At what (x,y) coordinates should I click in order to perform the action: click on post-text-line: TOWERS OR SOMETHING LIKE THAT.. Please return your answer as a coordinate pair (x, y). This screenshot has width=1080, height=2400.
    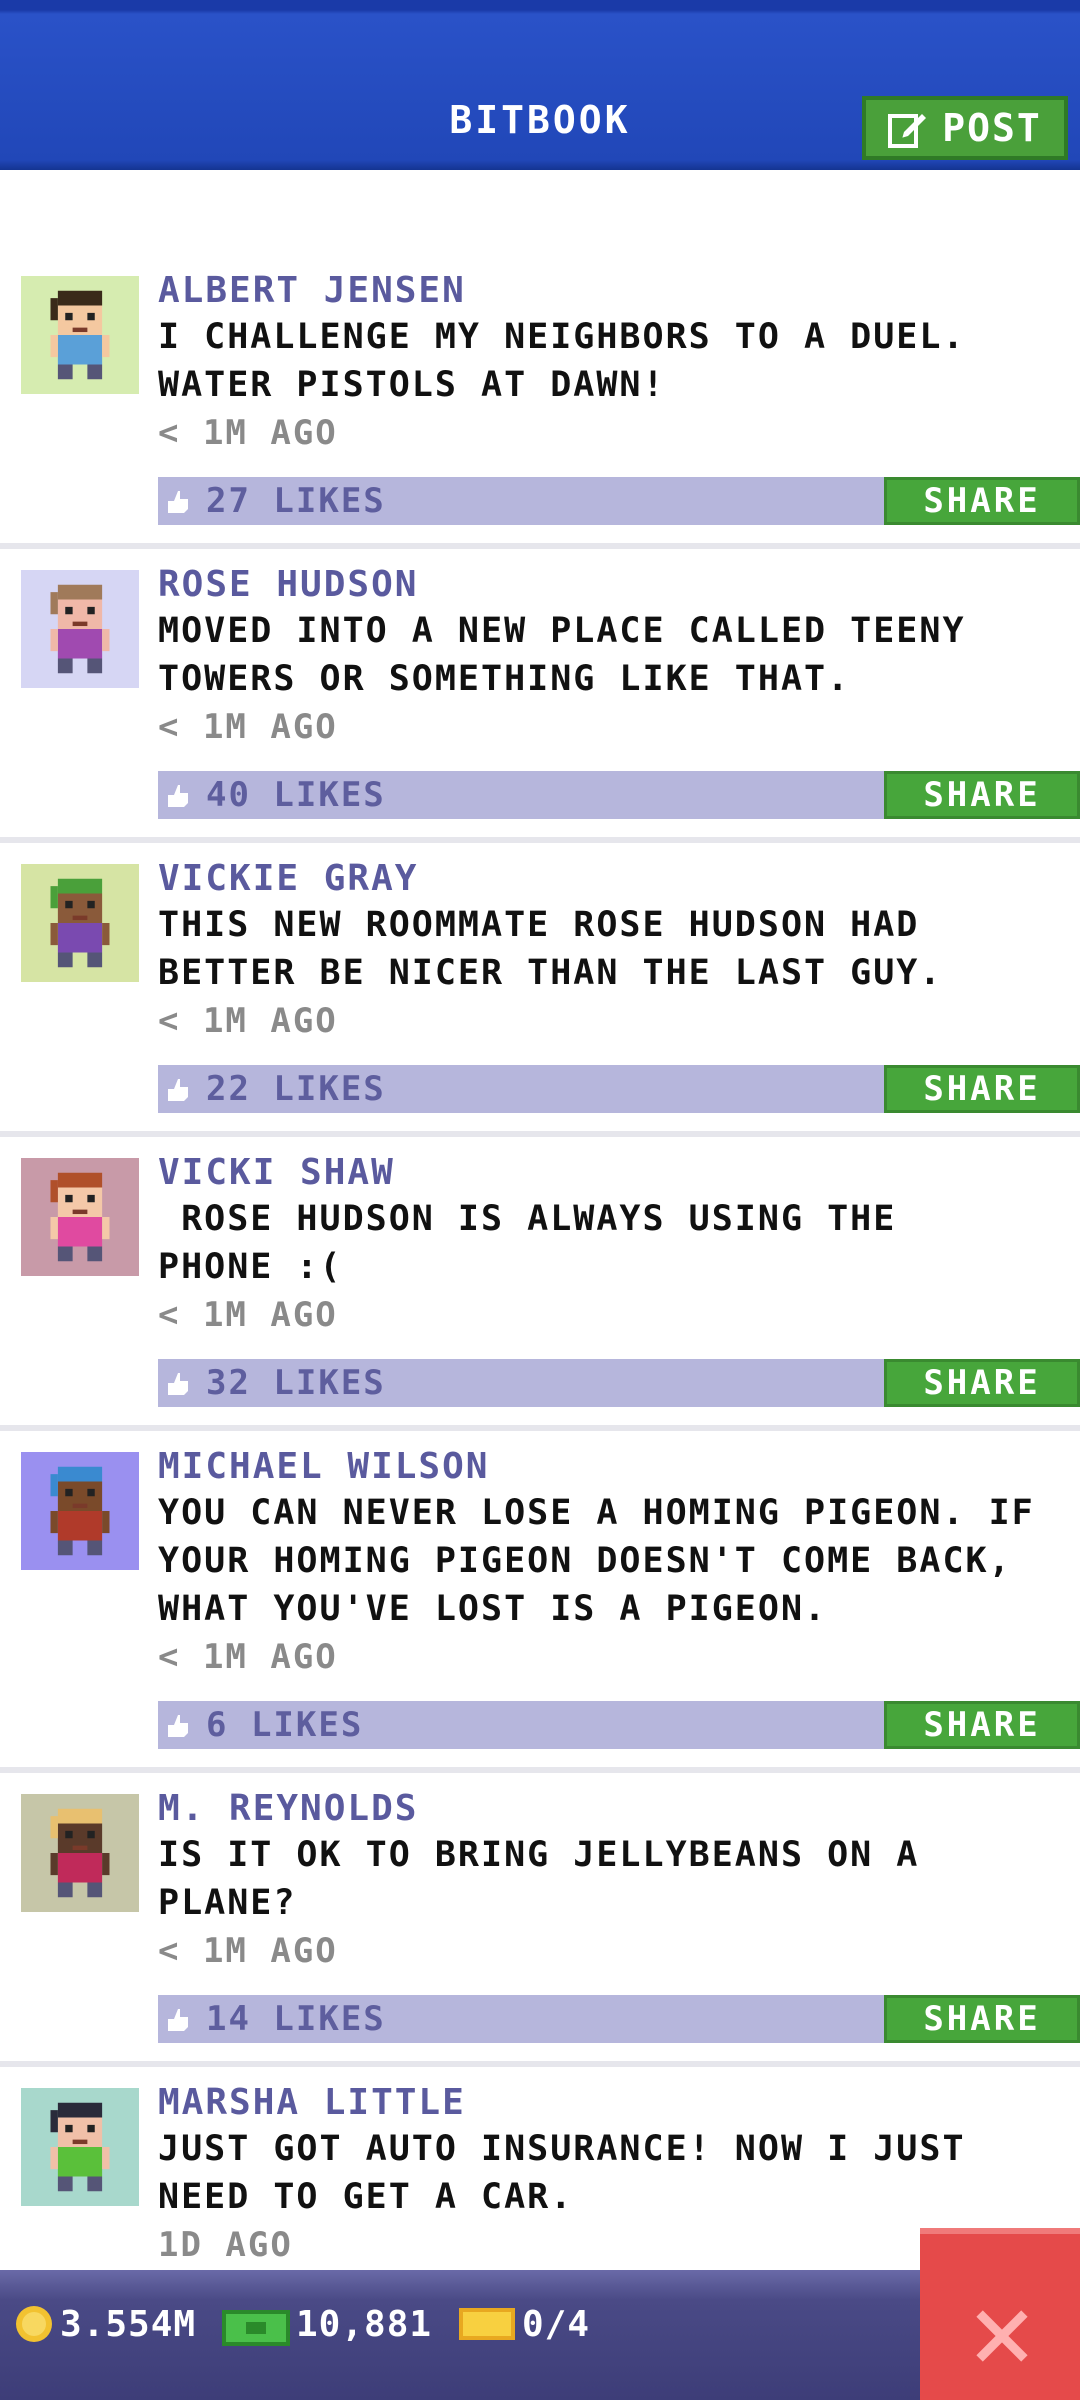
    Looking at the image, I should click on (504, 679).